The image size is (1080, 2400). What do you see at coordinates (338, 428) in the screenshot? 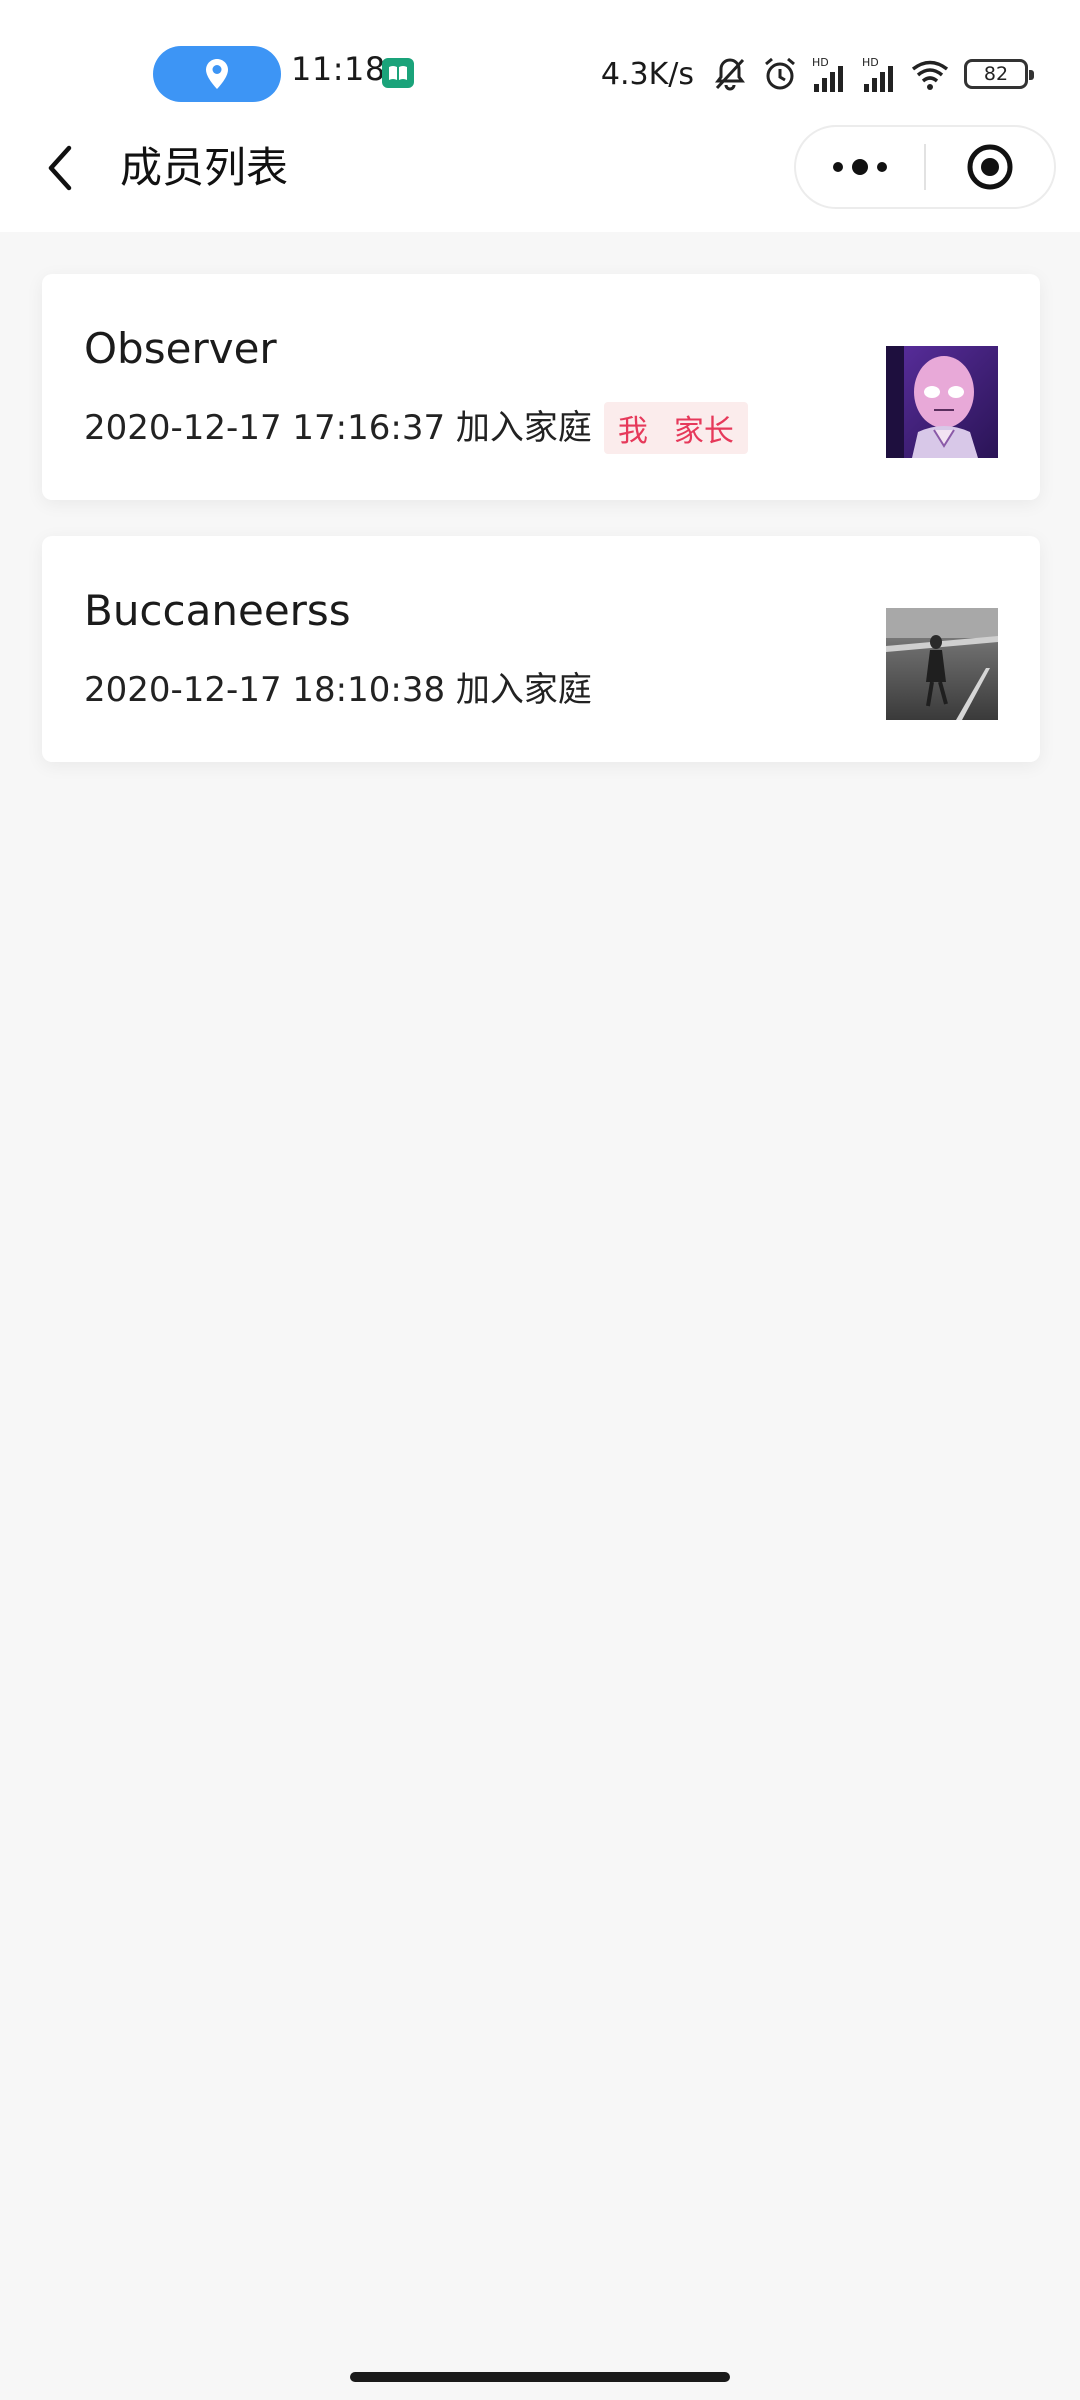
I see `member-joined-time: 2020-12-17 17:16:37 加入家庭` at bounding box center [338, 428].